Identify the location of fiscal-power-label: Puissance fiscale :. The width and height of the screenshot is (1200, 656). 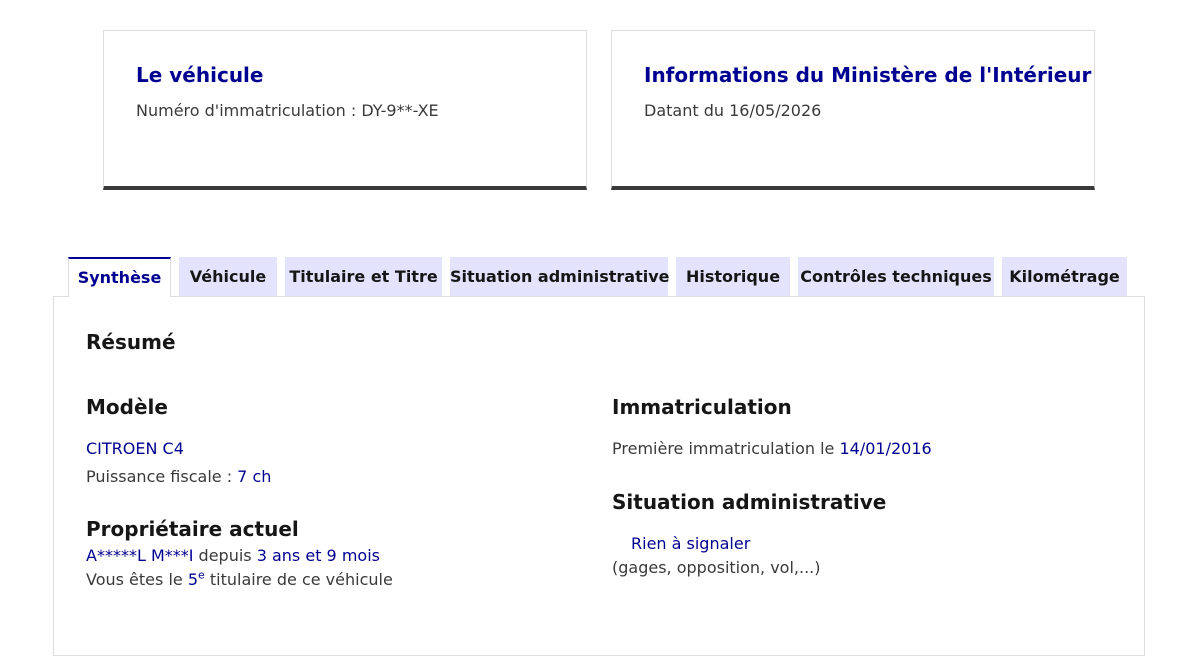
(162, 476).